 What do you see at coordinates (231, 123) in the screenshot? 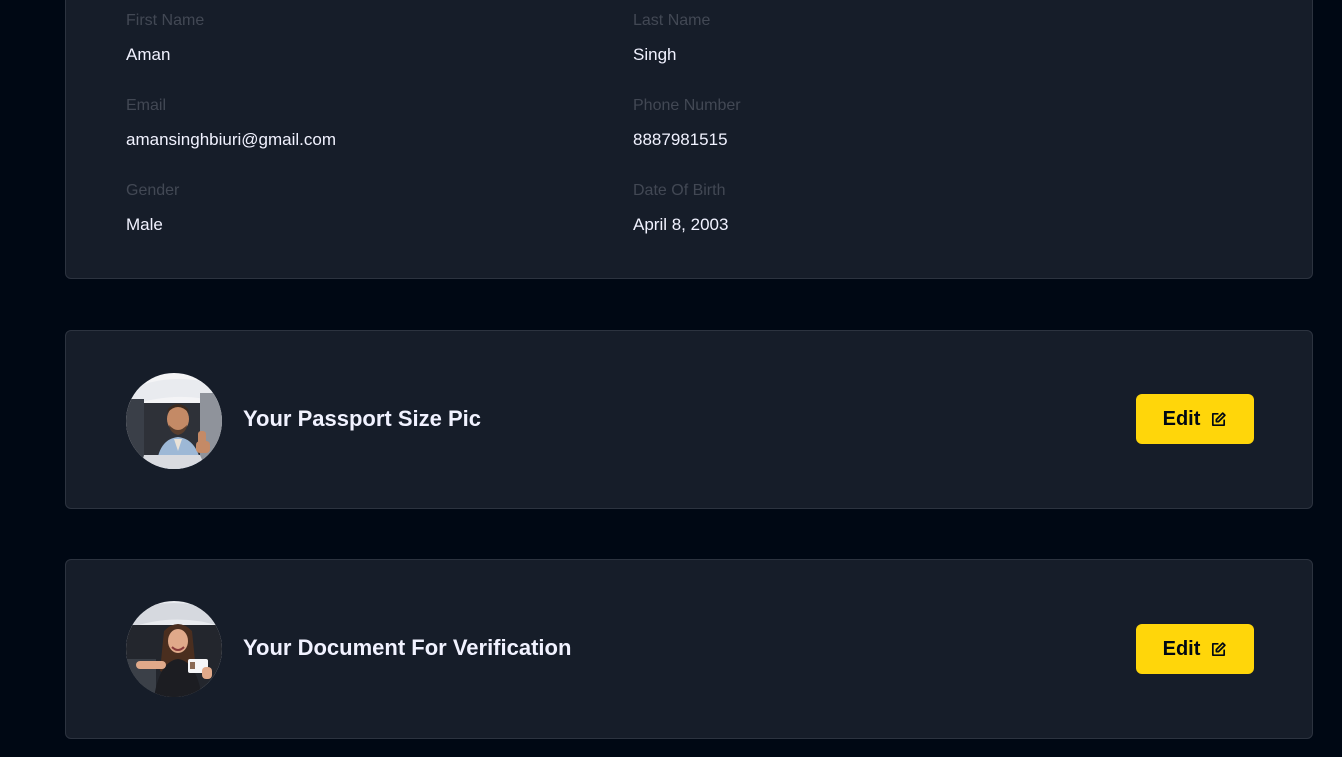
I see `email-field: Email amansinghbiuri@gmail.com` at bounding box center [231, 123].